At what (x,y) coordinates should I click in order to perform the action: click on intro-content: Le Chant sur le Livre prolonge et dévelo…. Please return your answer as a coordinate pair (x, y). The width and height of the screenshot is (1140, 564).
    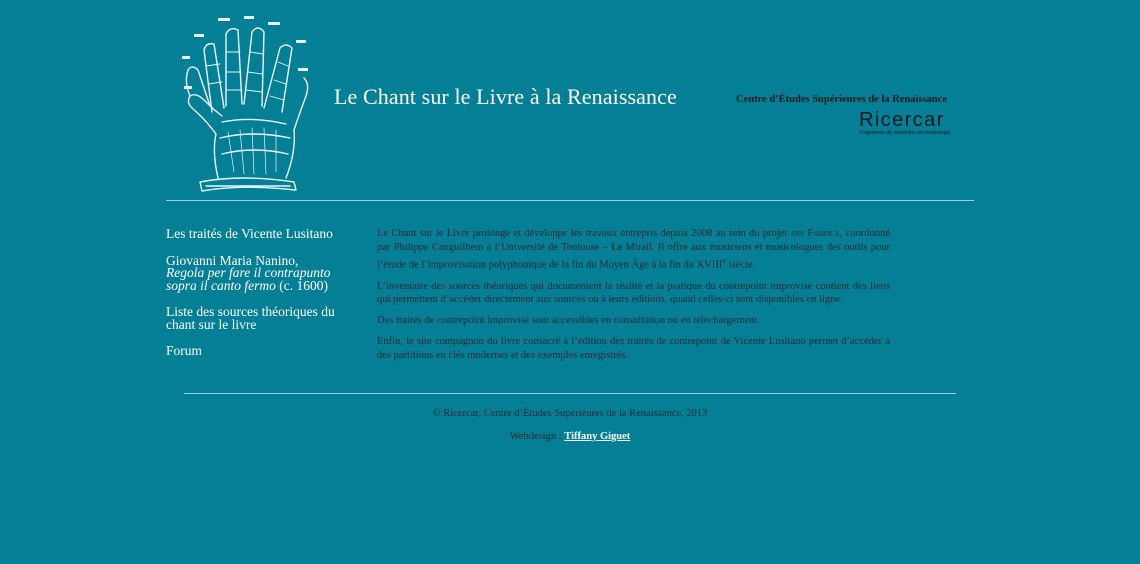
    Looking at the image, I should click on (633, 298).